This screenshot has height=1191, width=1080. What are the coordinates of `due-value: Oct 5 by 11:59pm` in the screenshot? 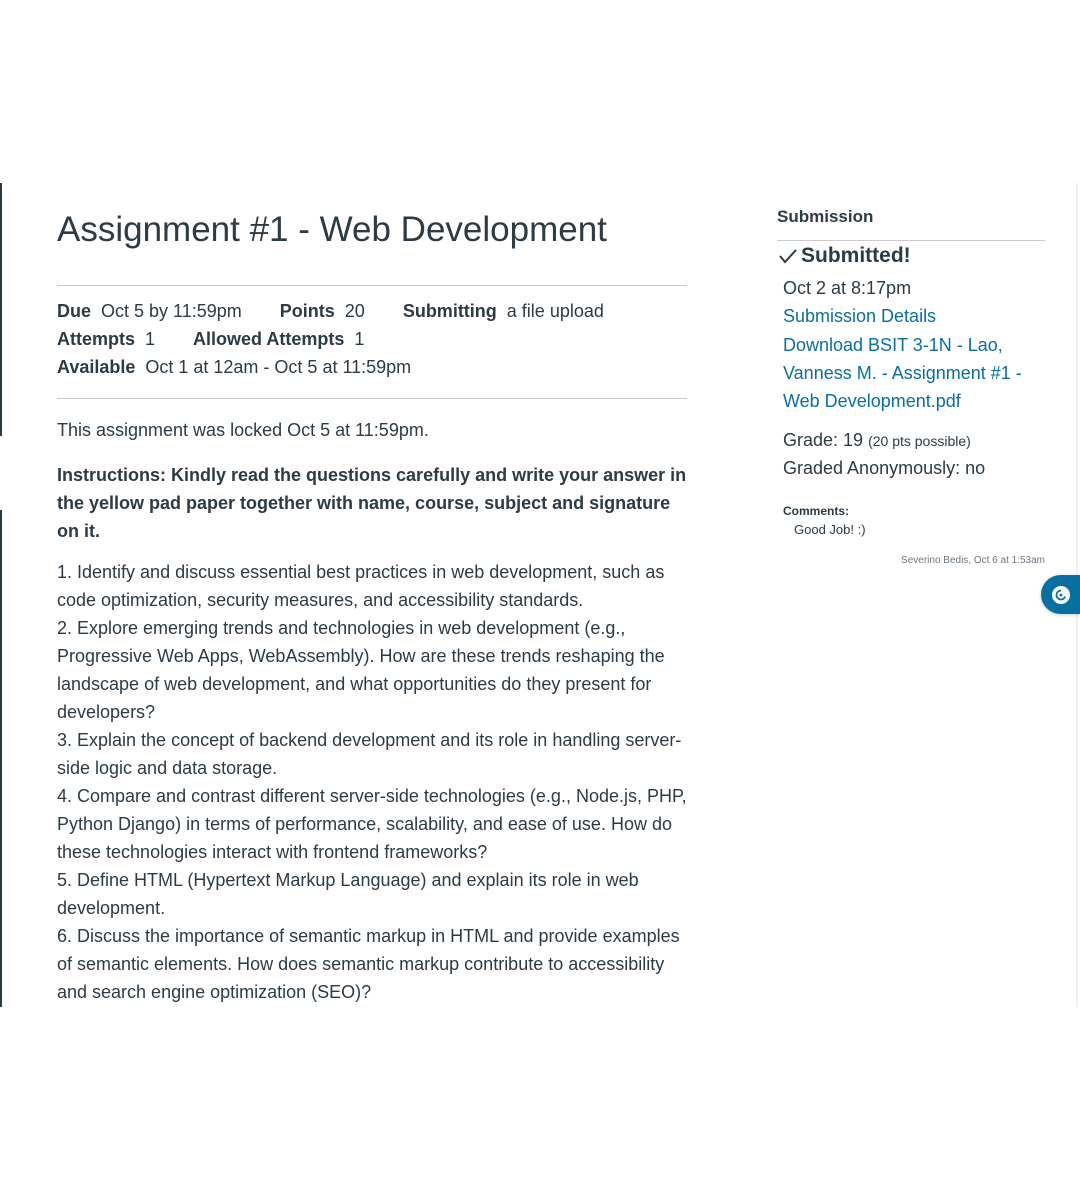 It's located at (171, 311).